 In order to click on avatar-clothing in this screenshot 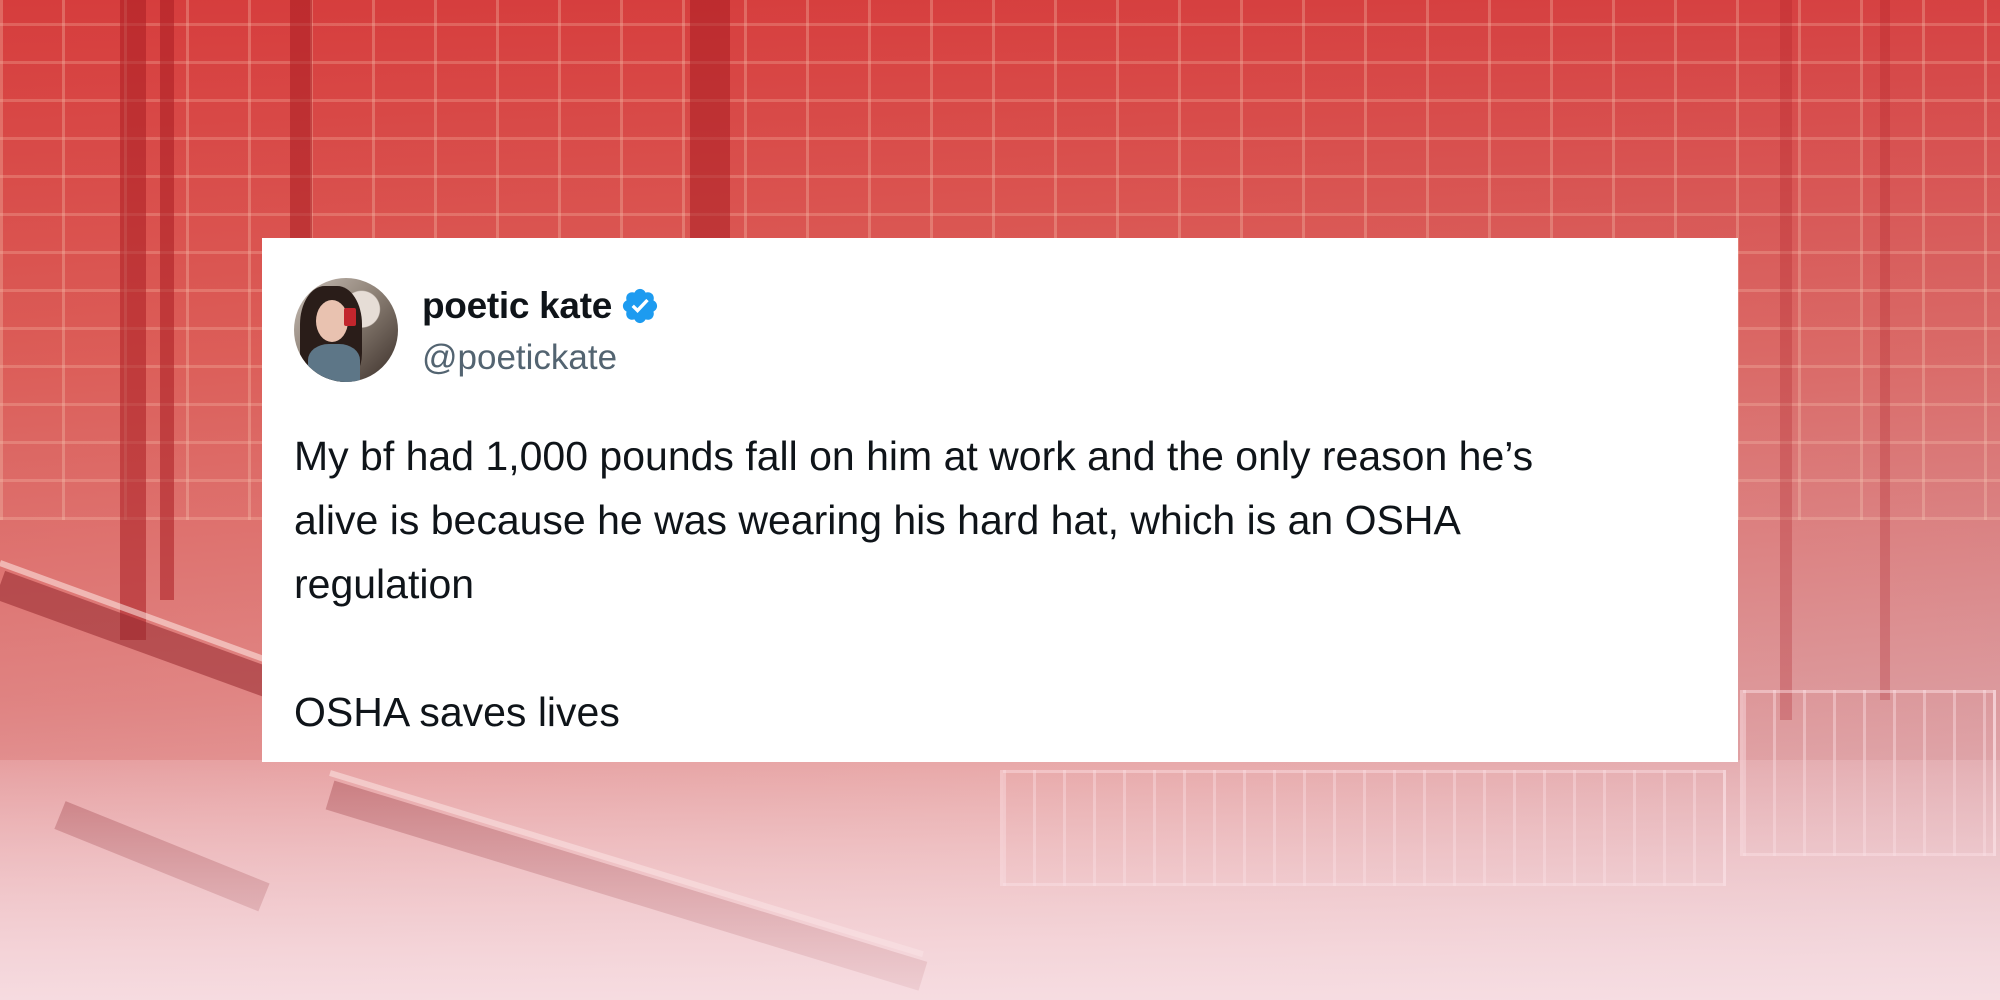, I will do `click(334, 363)`.